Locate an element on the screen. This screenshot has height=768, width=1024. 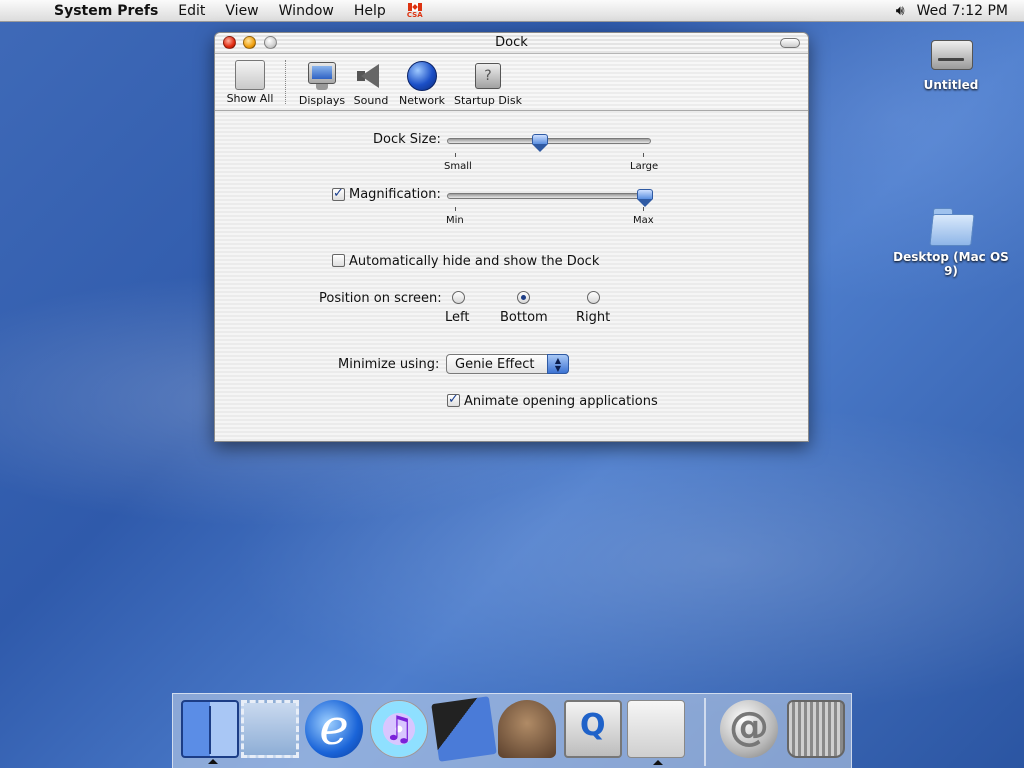
toolbar-toggle-button is located at coordinates (790, 43).